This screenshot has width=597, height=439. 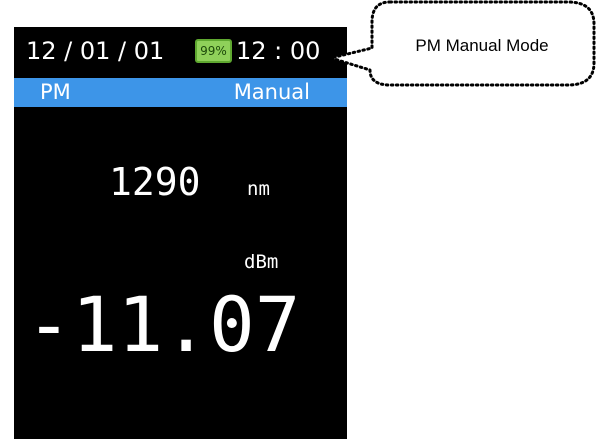 I want to click on mode-bar: PM Manual, so click(x=180, y=92).